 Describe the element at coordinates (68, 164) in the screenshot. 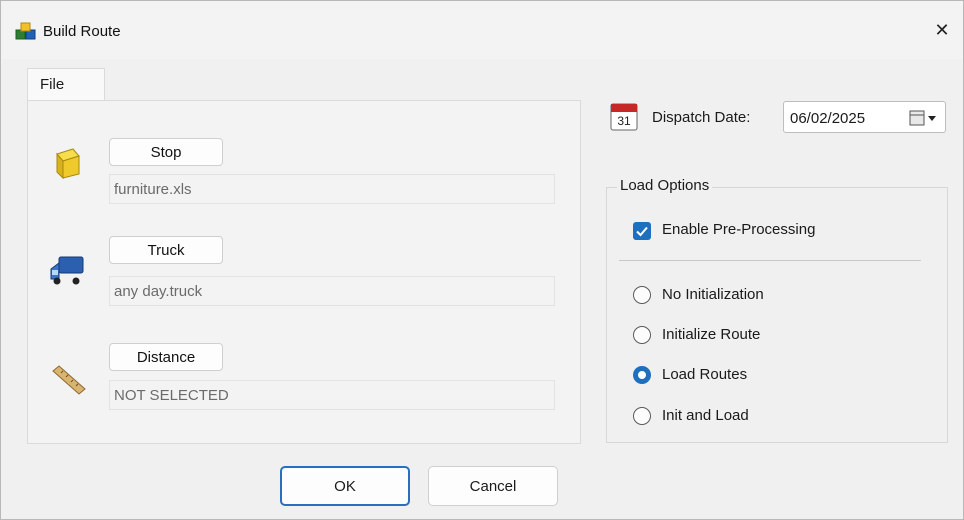

I see `box-icon` at that location.